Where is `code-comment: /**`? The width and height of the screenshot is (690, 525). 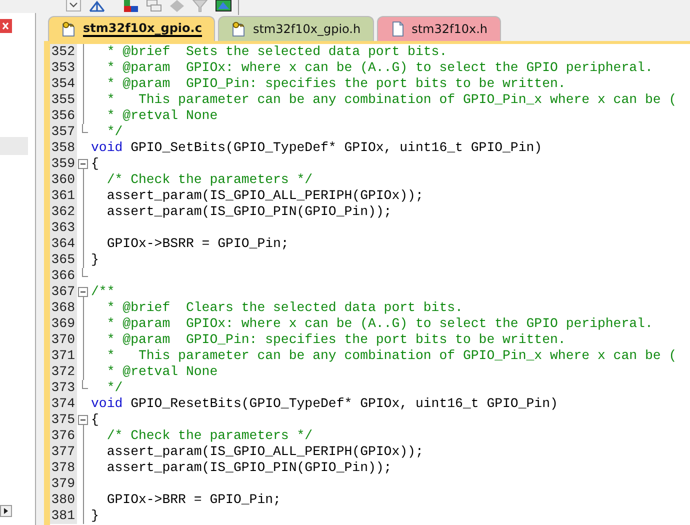
code-comment: /** is located at coordinates (103, 291).